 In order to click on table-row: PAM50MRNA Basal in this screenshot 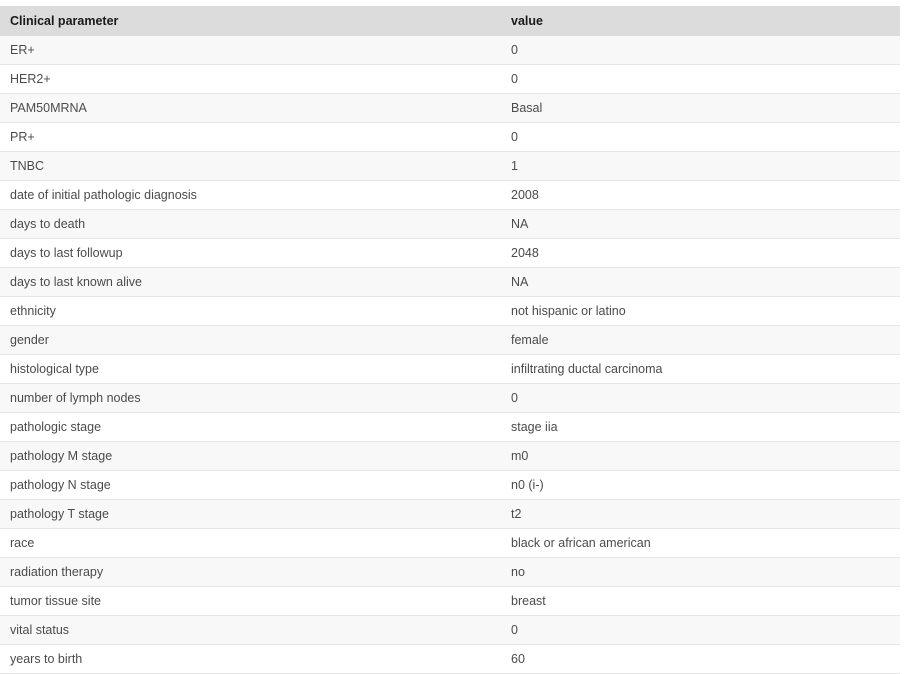, I will do `click(450, 108)`.